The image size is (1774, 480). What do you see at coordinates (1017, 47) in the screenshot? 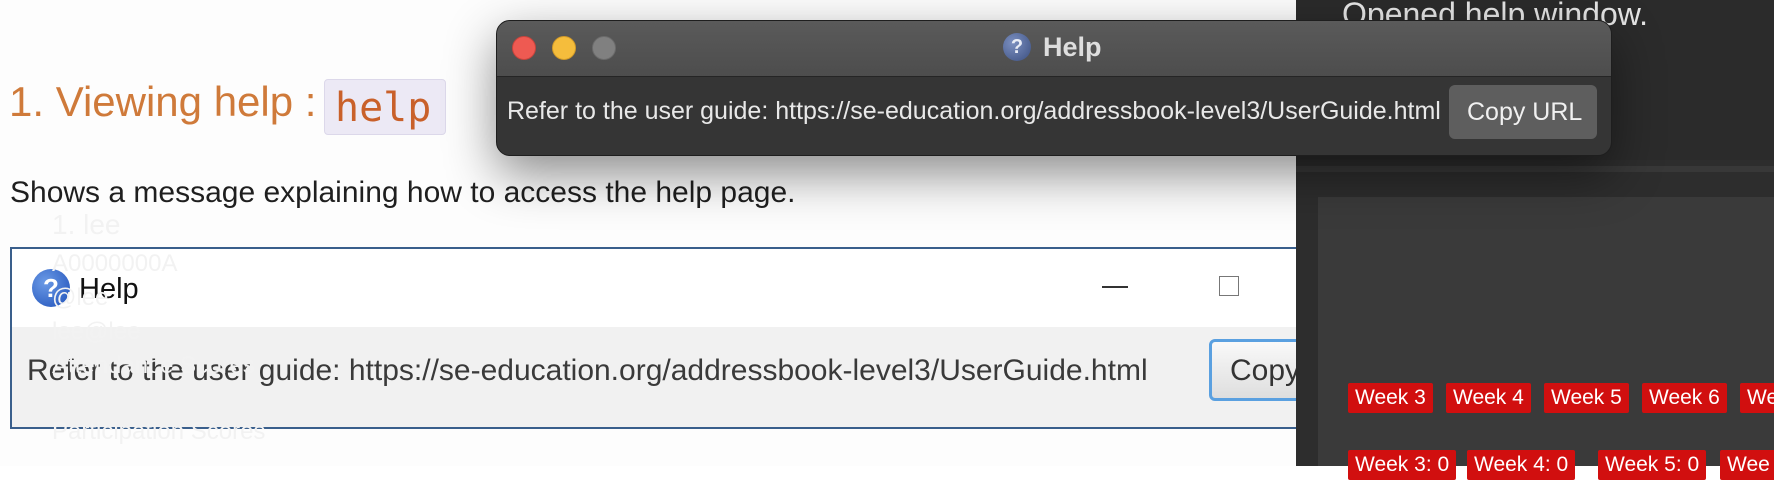
I see `question-circle-icon: ?` at bounding box center [1017, 47].